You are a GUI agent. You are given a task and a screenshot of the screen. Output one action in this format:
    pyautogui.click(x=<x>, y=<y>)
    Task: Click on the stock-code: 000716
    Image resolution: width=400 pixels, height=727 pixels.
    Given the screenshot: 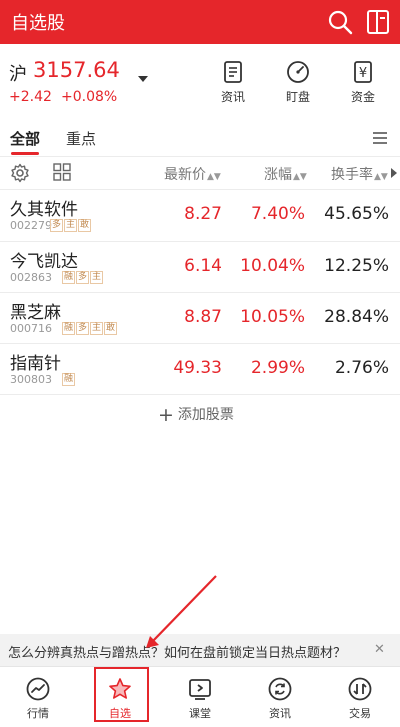 What is the action you would take?
    pyautogui.click(x=31, y=328)
    